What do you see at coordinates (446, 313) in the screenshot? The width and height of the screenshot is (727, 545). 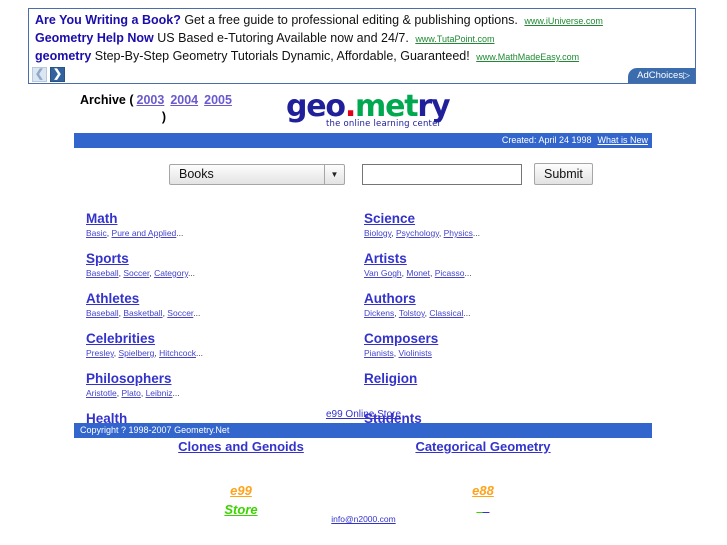 I see `sub-link: Classical` at bounding box center [446, 313].